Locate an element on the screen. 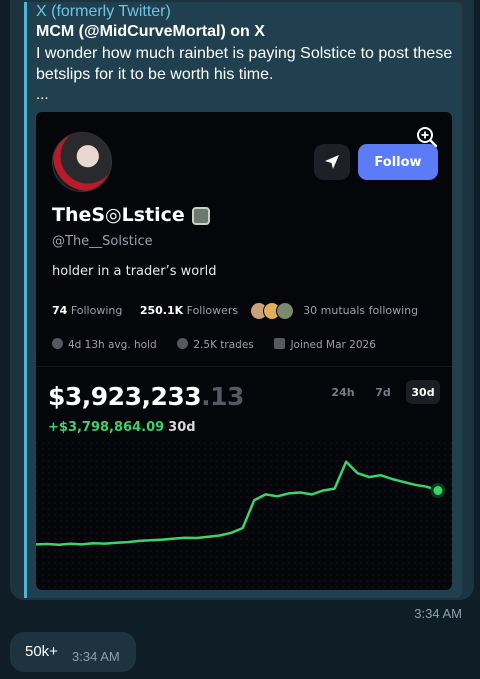  paper-plane-icon is located at coordinates (332, 162).